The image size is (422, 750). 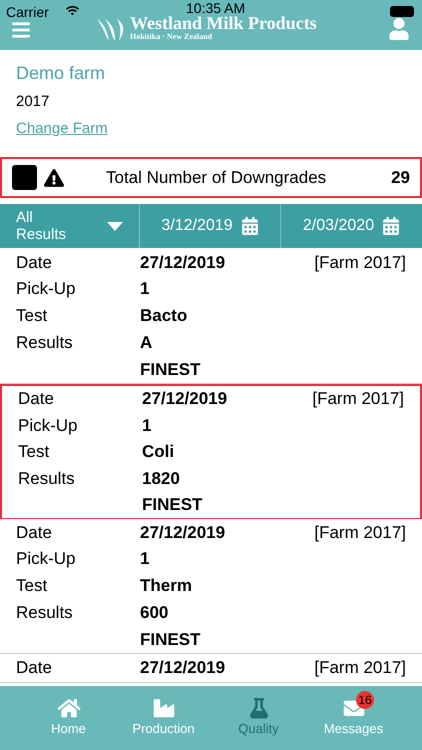 What do you see at coordinates (54, 178) in the screenshot?
I see `warning-icon` at bounding box center [54, 178].